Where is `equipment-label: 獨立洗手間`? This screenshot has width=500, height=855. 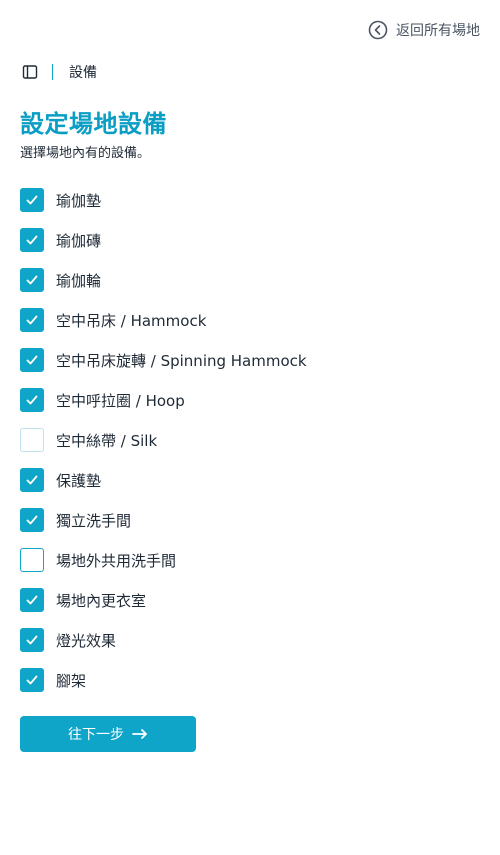
equipment-label: 獨立洗手間 is located at coordinates (94, 520).